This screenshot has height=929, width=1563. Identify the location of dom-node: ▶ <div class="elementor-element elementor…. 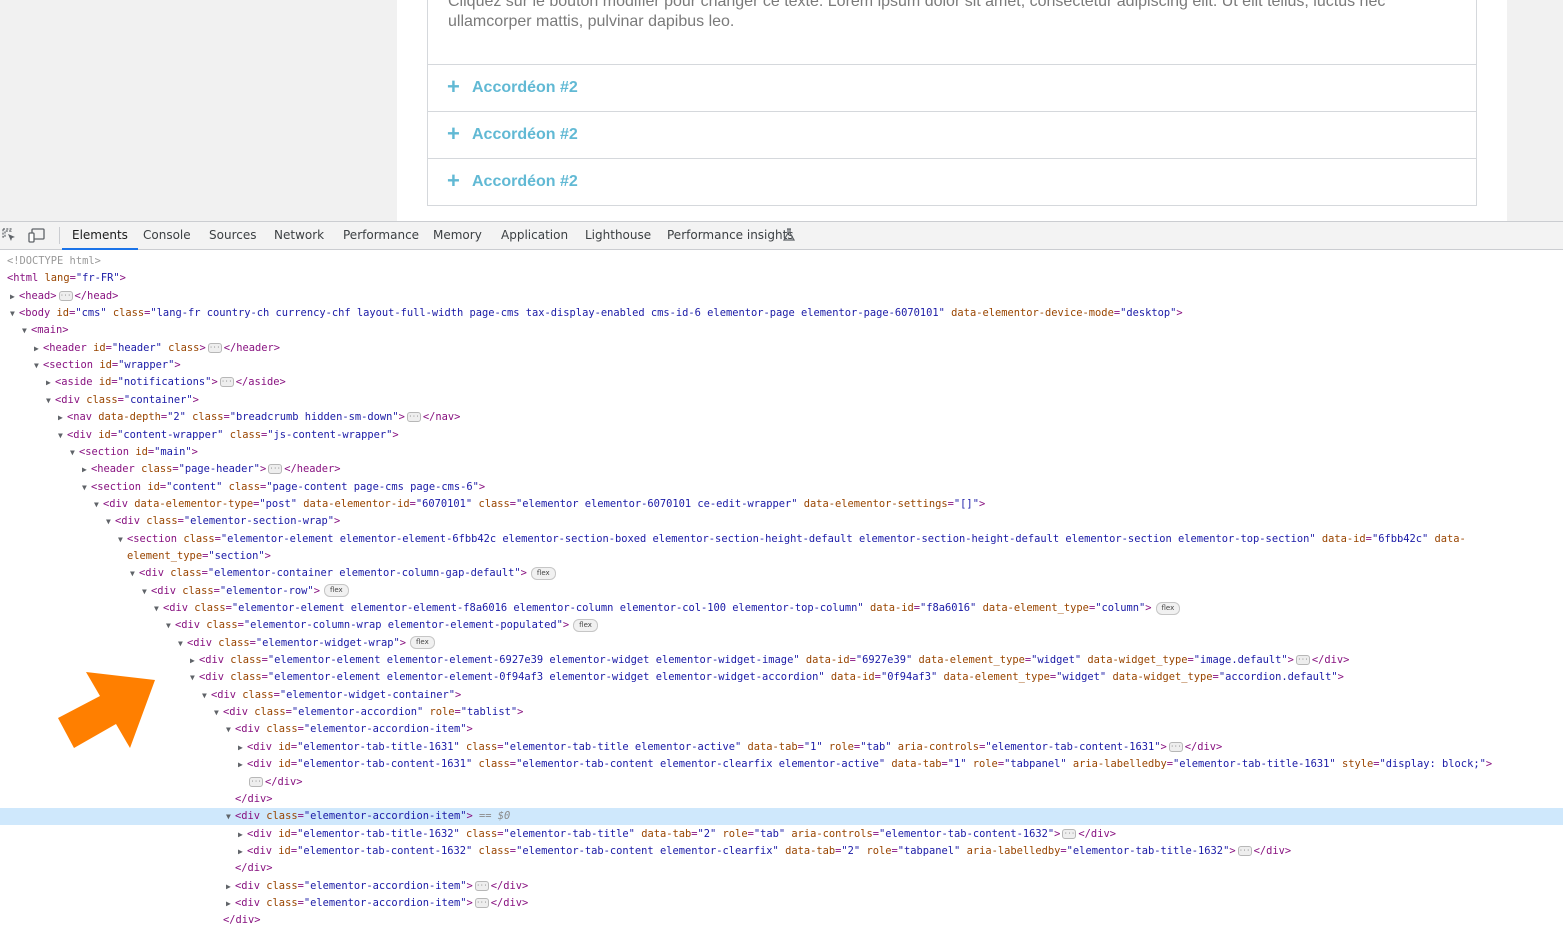
(781, 660).